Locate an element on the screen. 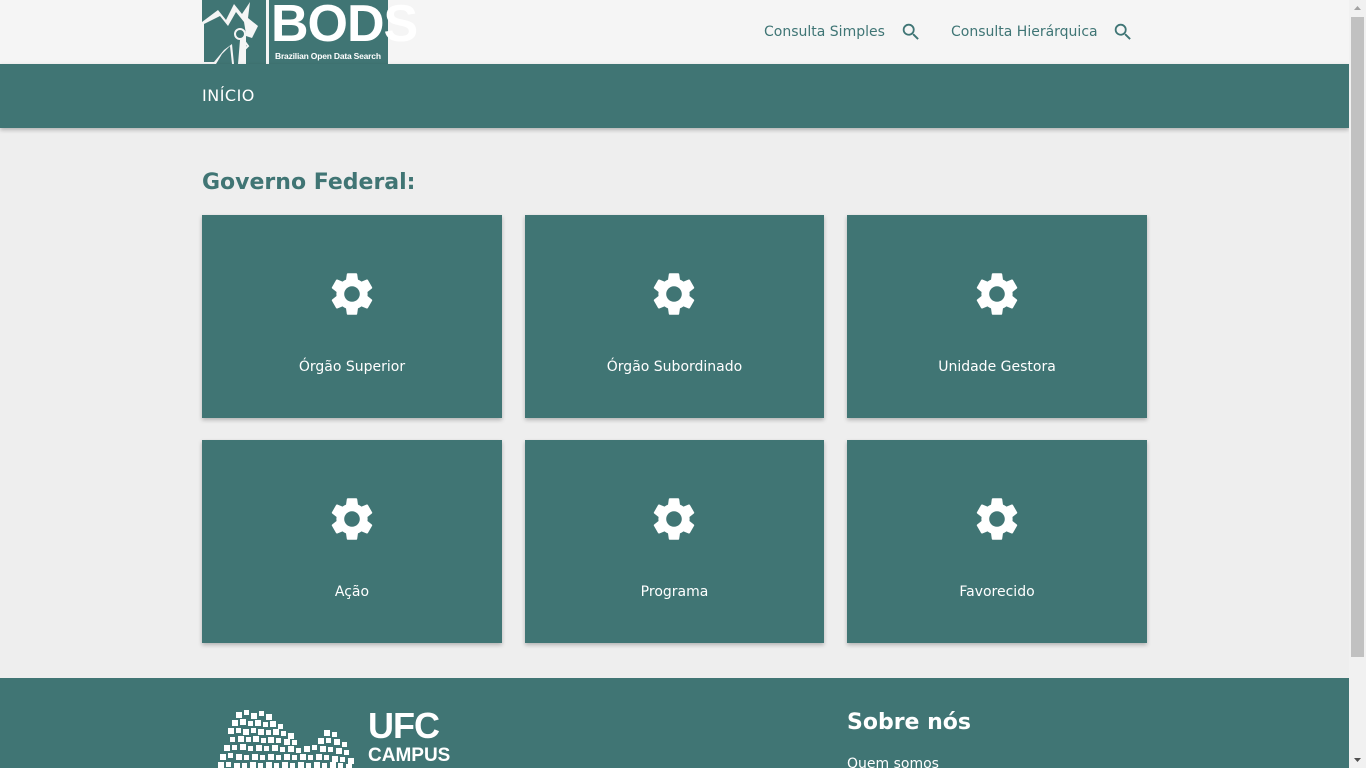  card-orgao-subordinado: Órgão Subordinado is located at coordinates (674, 316).